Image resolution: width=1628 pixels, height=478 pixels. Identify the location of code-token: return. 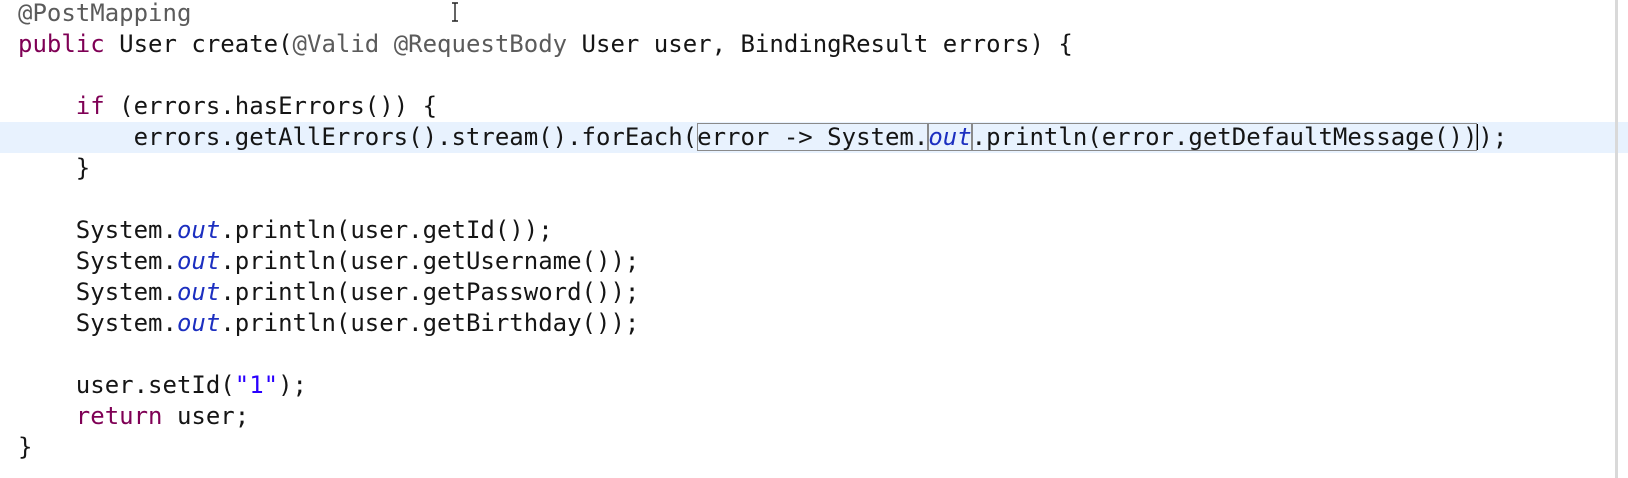
(119, 416).